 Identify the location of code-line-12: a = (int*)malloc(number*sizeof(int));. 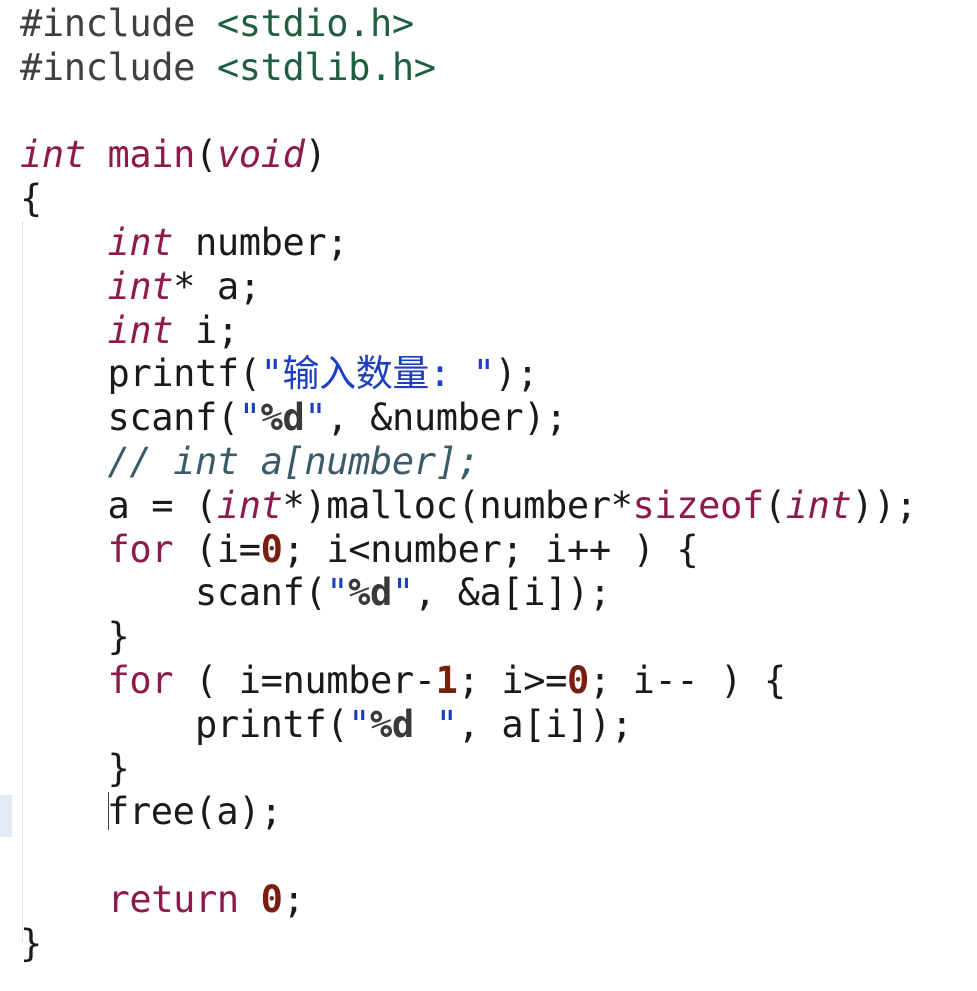
(469, 505).